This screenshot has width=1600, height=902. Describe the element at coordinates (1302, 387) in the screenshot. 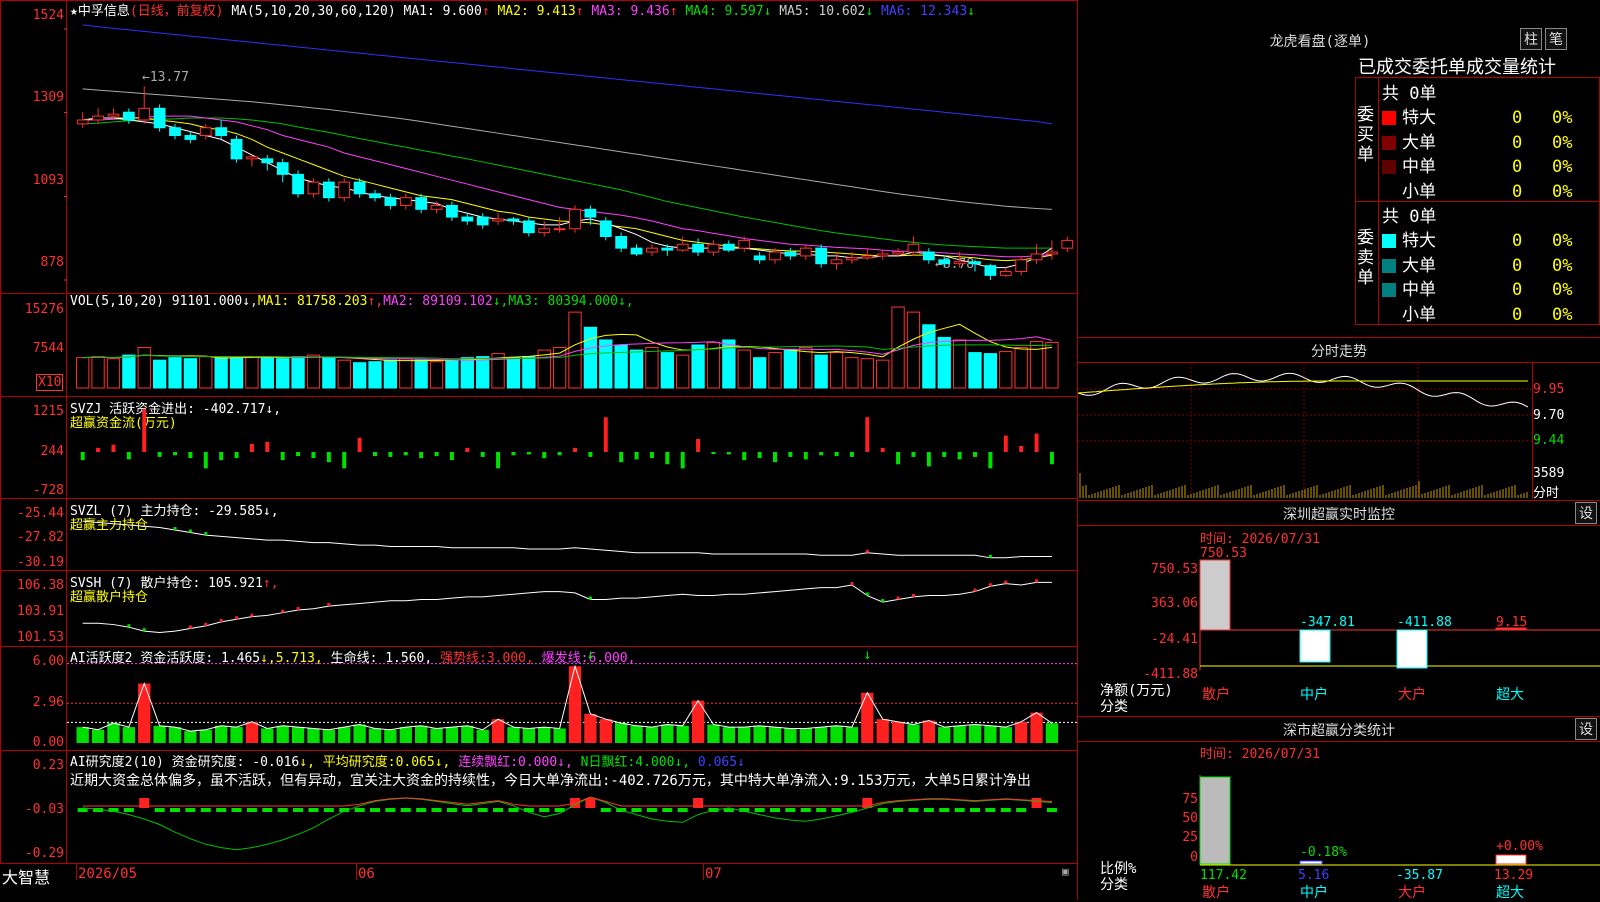

I see `fs-avg-line` at that location.